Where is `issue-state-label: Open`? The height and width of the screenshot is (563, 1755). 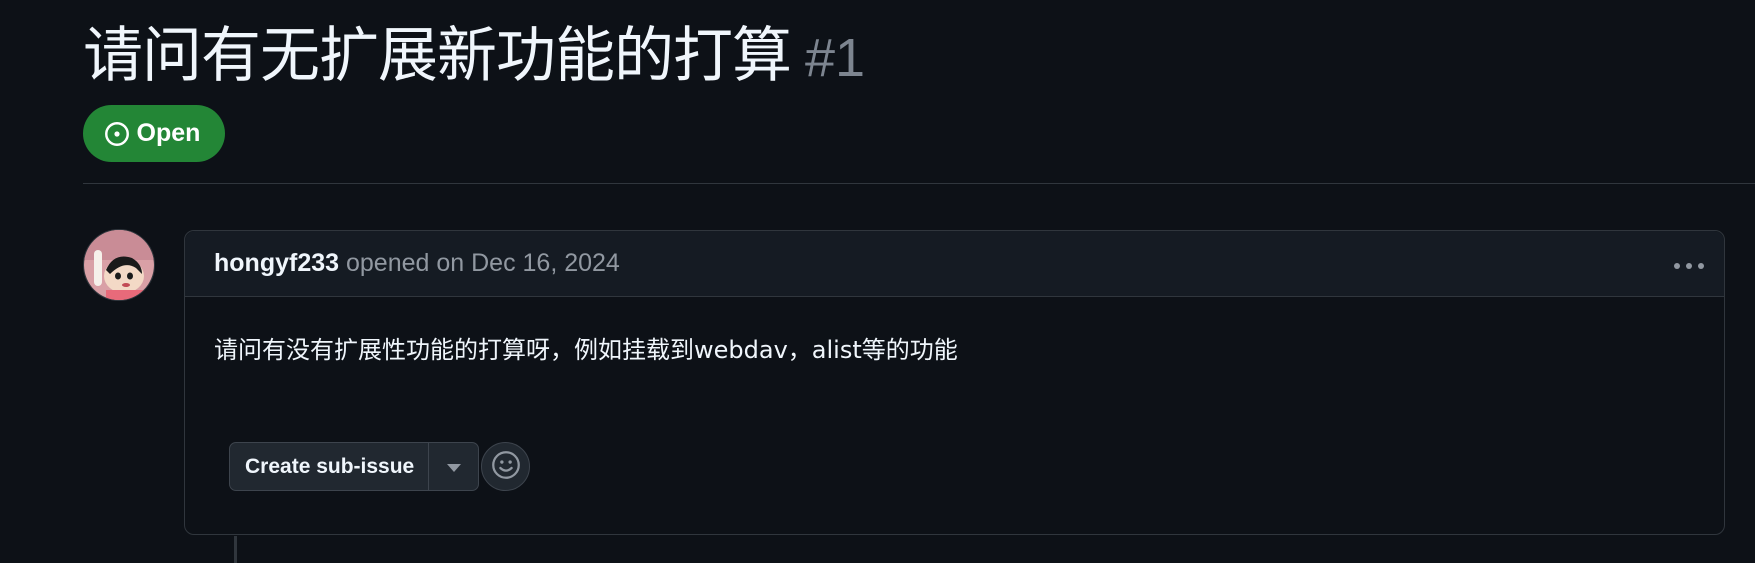
issue-state-label: Open is located at coordinates (168, 133).